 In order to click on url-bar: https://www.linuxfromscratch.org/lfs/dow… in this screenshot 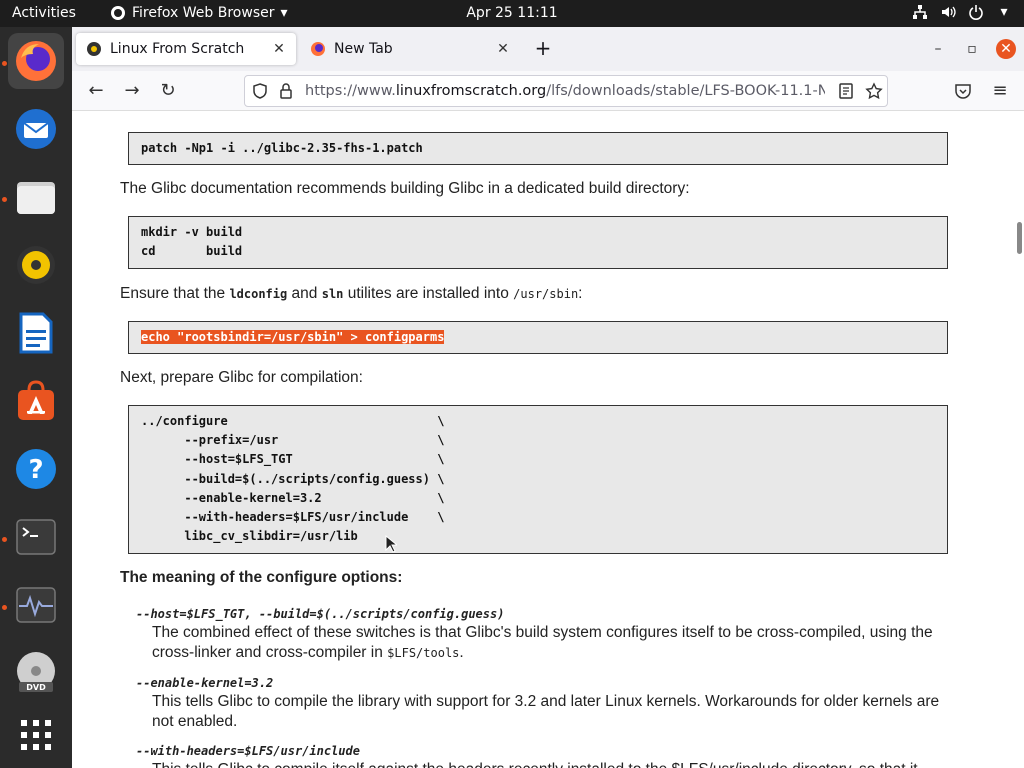, I will do `click(566, 91)`.